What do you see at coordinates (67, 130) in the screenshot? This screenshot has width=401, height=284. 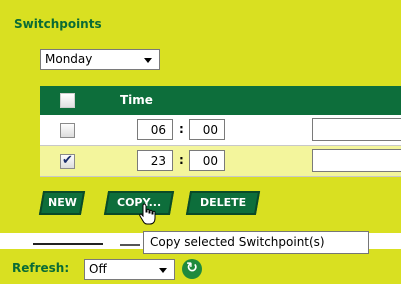 I see `row-checkbox` at bounding box center [67, 130].